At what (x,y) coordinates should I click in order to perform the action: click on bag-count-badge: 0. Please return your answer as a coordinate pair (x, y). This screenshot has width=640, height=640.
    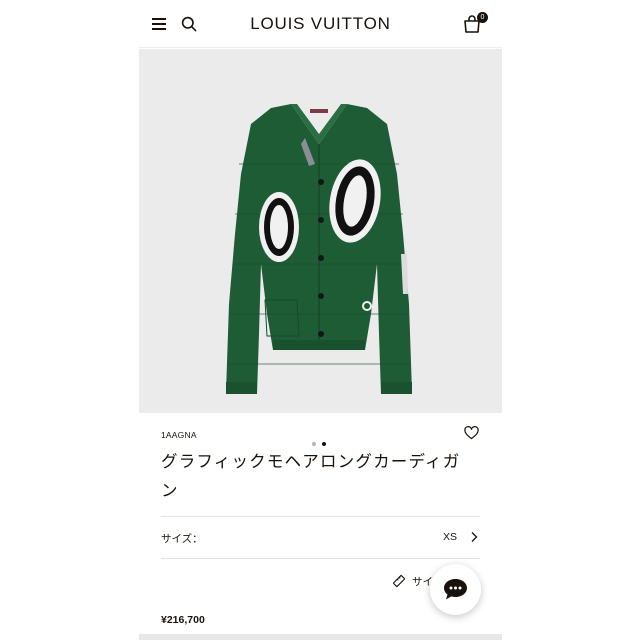
    Looking at the image, I should click on (482, 17).